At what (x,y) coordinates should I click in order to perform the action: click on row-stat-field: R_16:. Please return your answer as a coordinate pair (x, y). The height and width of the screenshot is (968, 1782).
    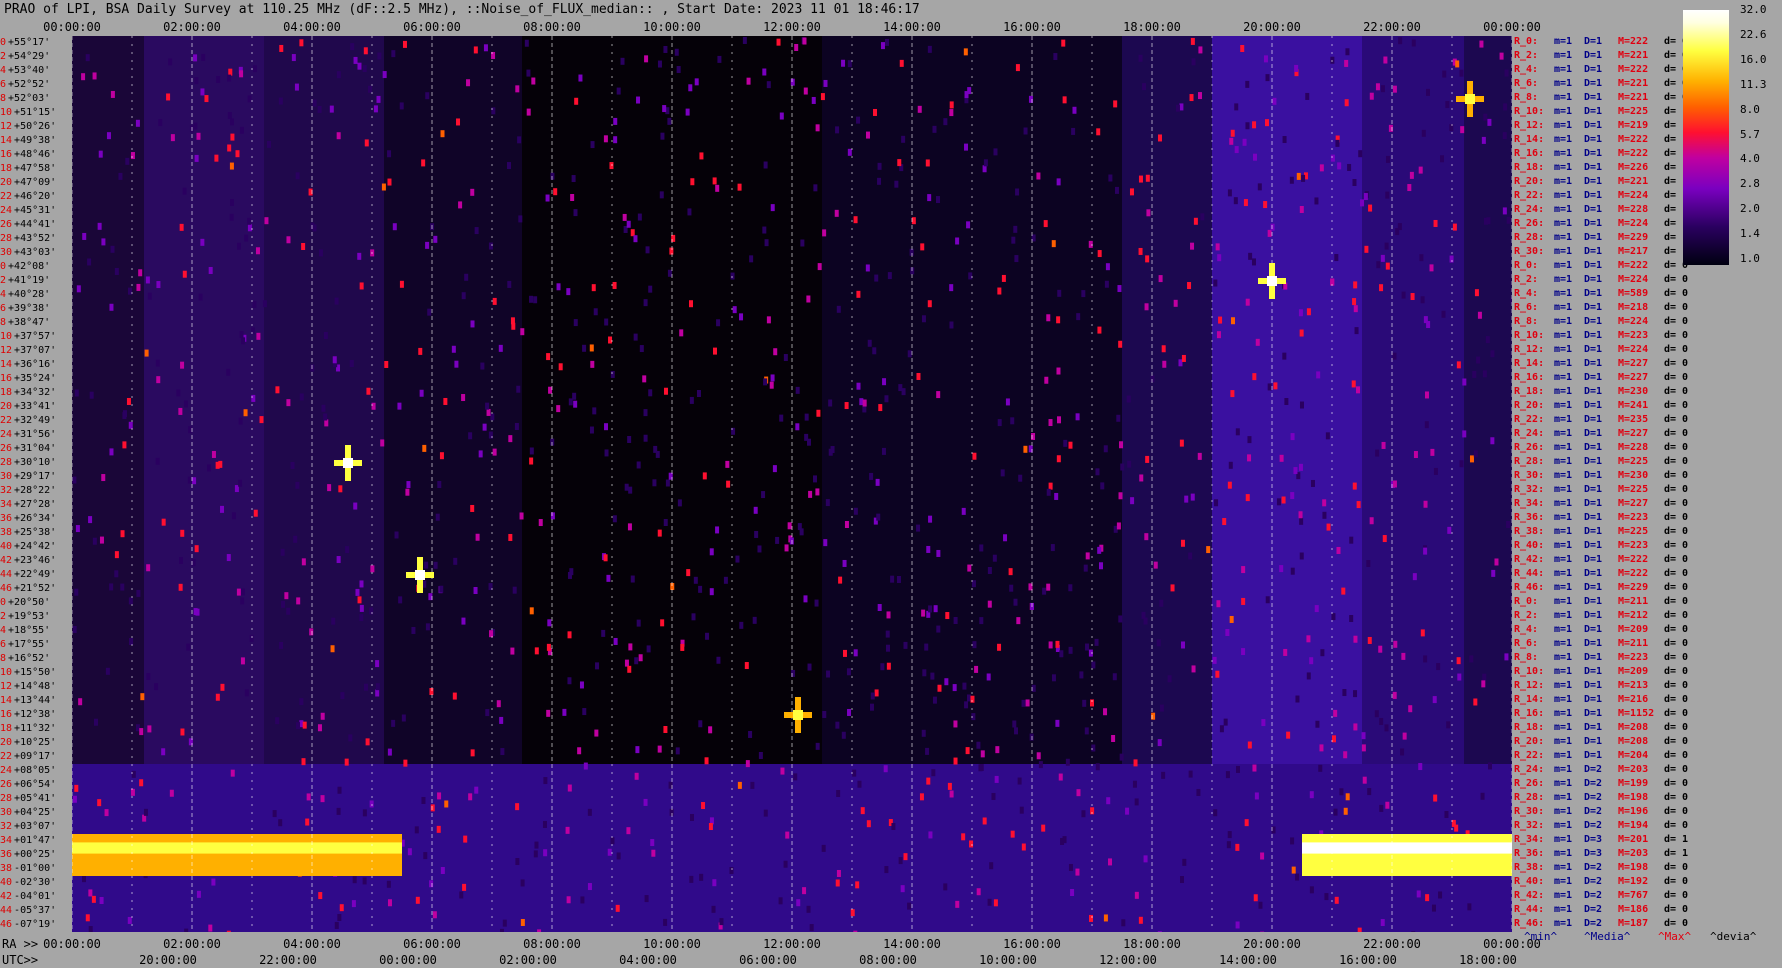
    Looking at the image, I should click on (1529, 377).